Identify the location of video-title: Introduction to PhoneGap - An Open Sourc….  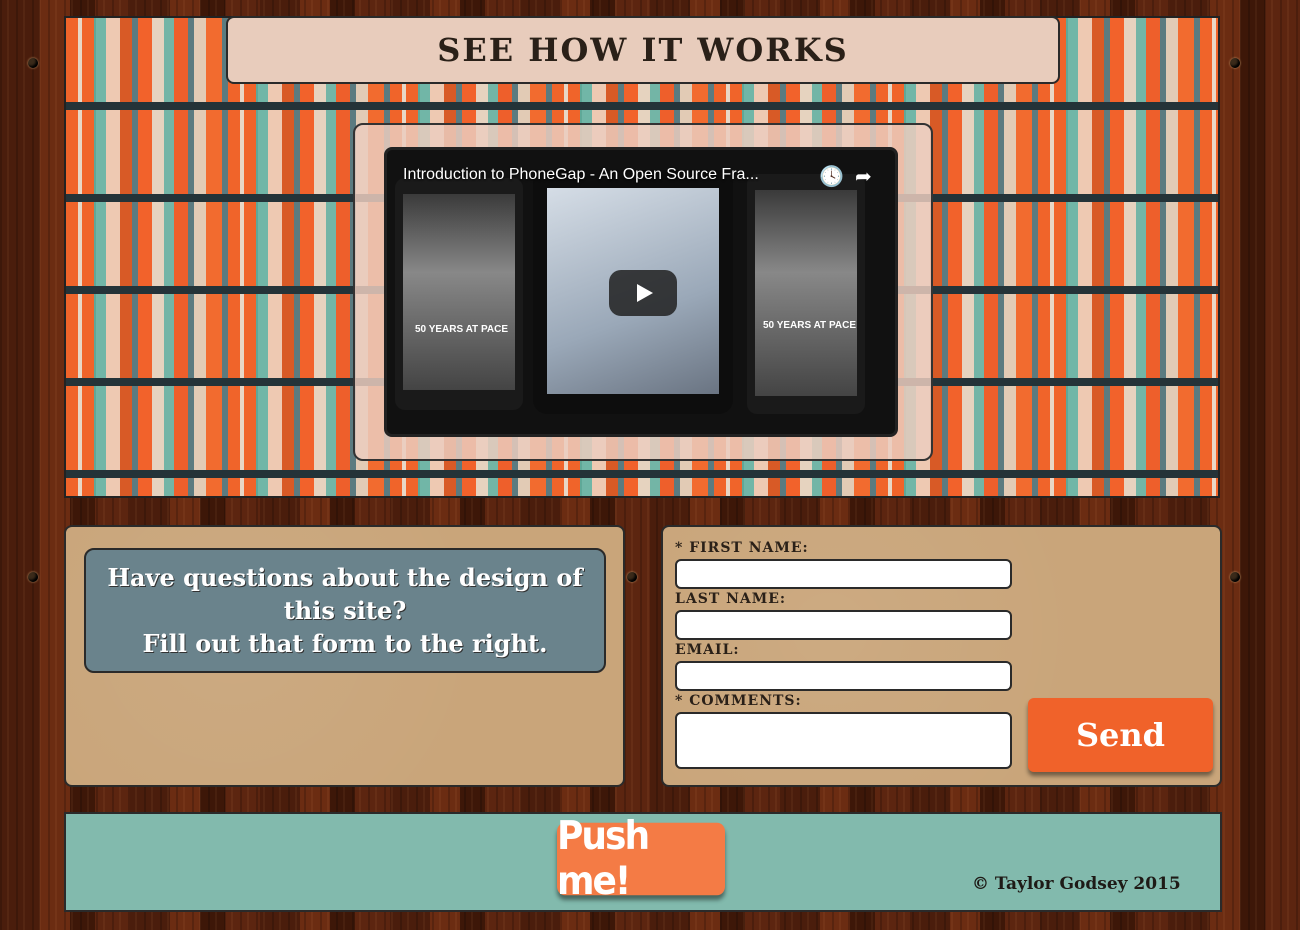
(581, 175).